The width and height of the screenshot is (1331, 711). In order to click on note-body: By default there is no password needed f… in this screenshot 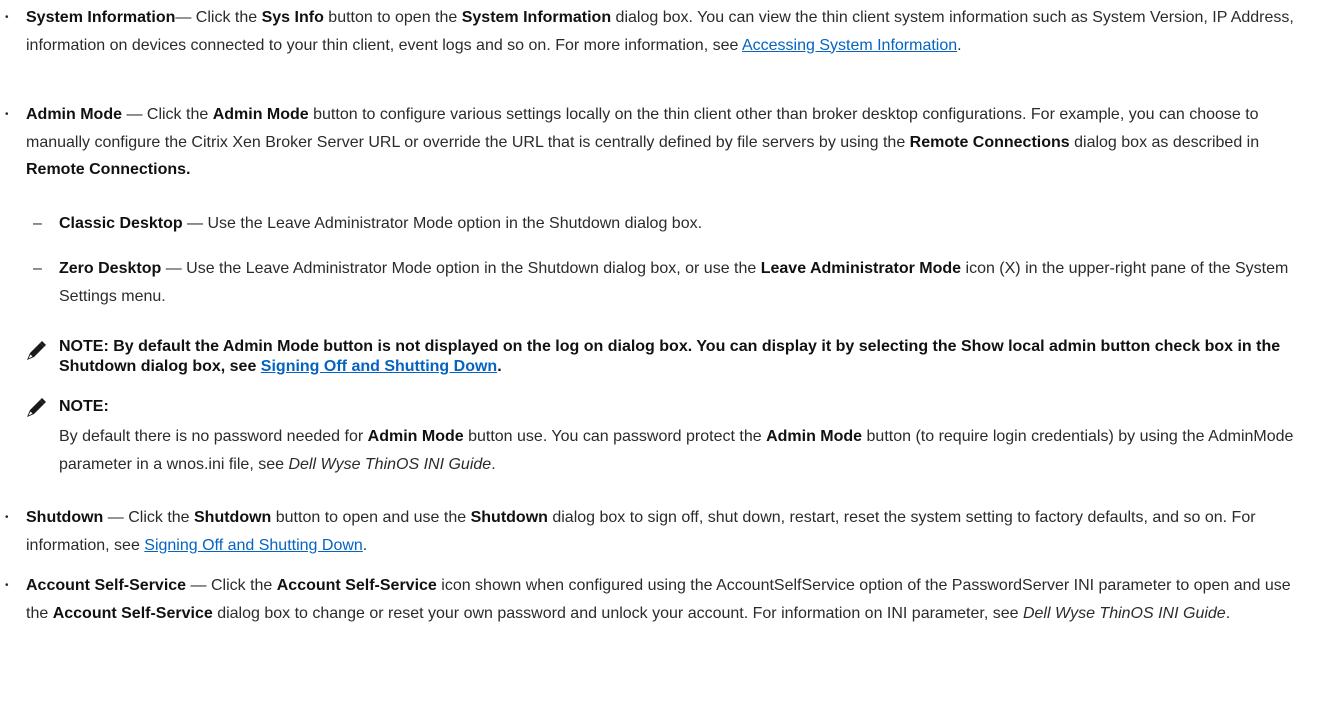, I will do `click(676, 450)`.